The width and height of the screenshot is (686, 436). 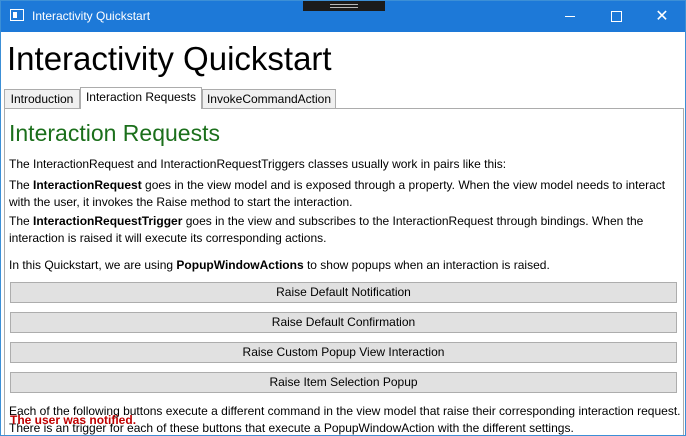 I want to click on close-button: ✕, so click(x=662, y=16).